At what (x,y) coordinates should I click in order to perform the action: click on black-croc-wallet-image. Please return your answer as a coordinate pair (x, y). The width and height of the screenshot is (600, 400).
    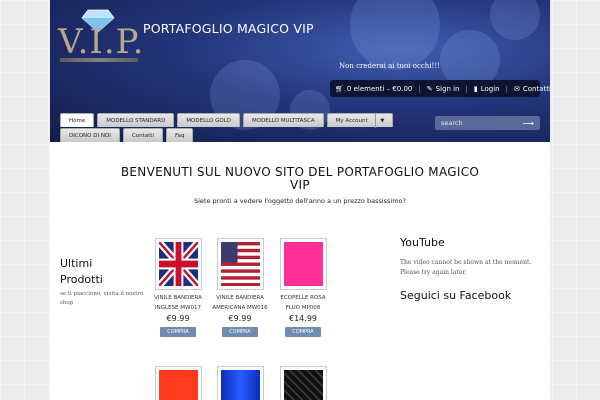
    Looking at the image, I should click on (303, 385).